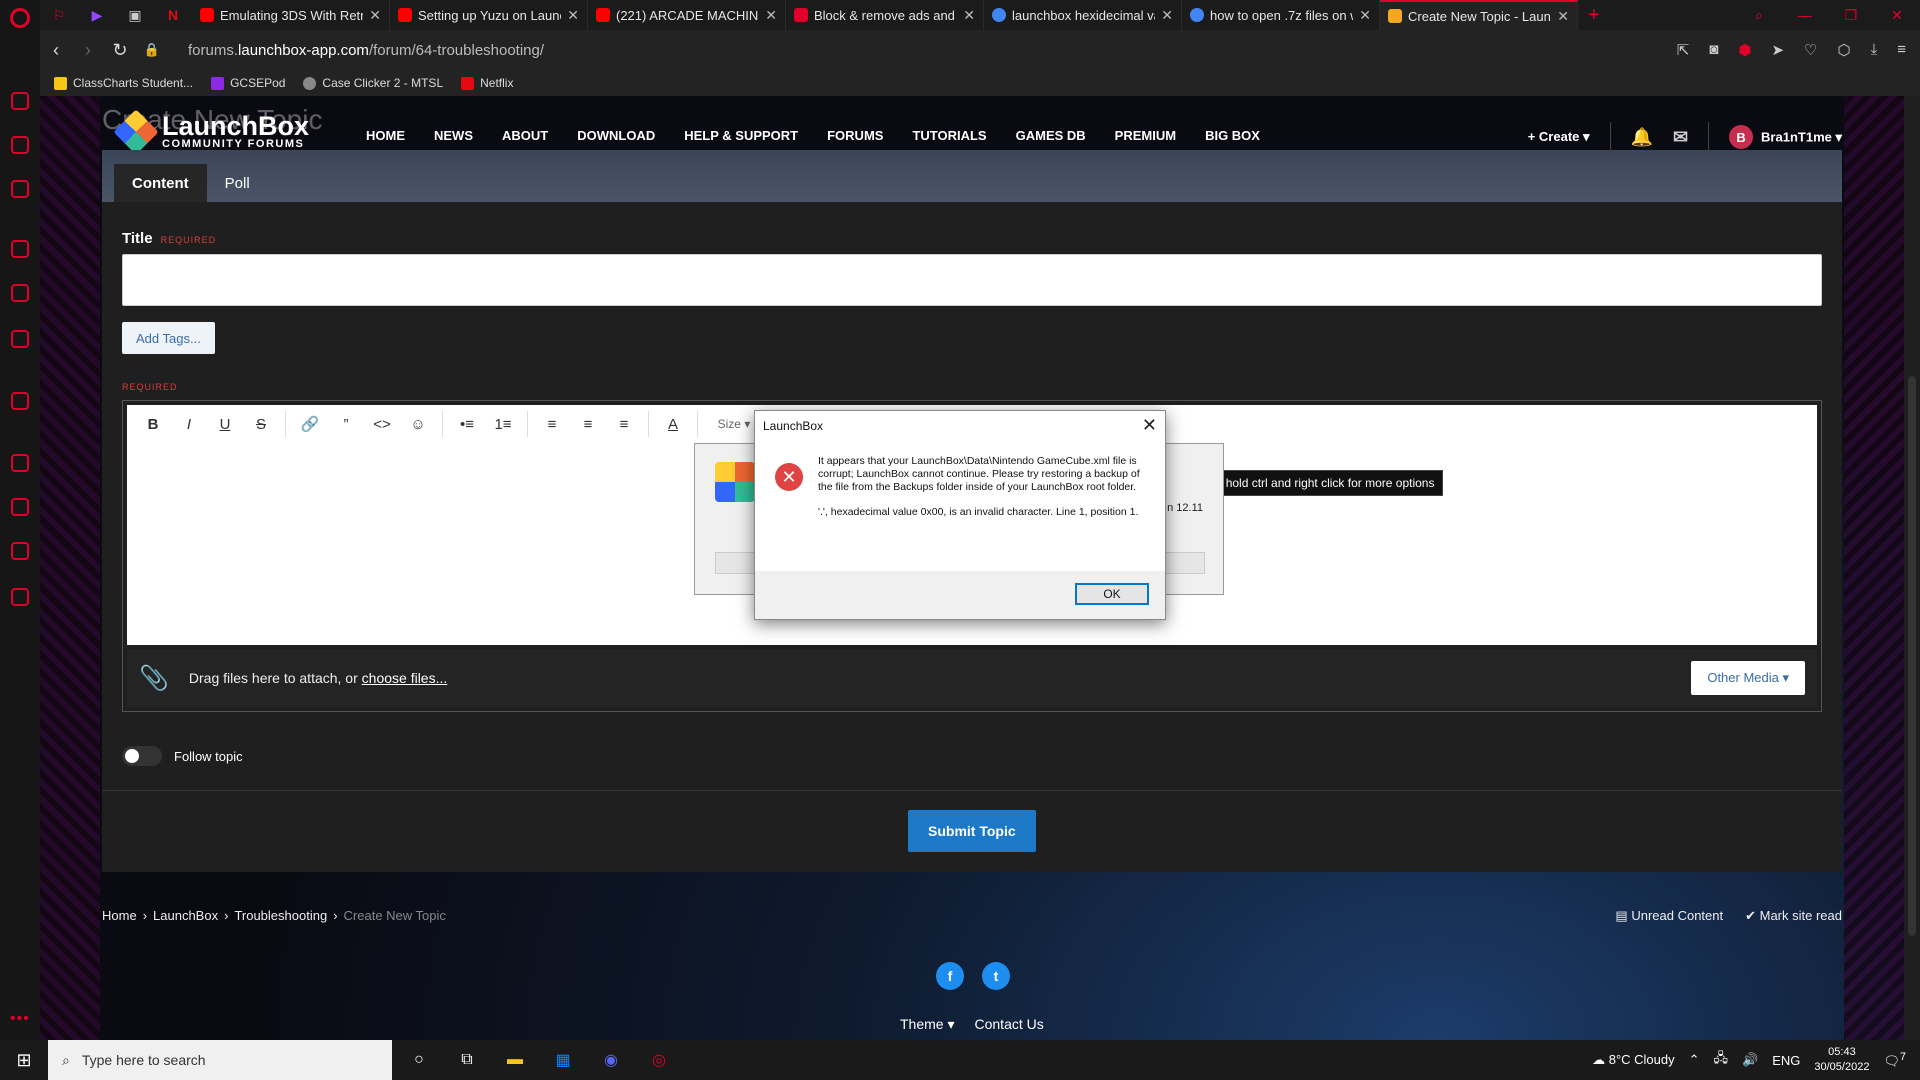 Image resolution: width=1920 pixels, height=1080 pixels. Describe the element at coordinates (1642, 137) in the screenshot. I see `bell-icon: 🔔` at that location.